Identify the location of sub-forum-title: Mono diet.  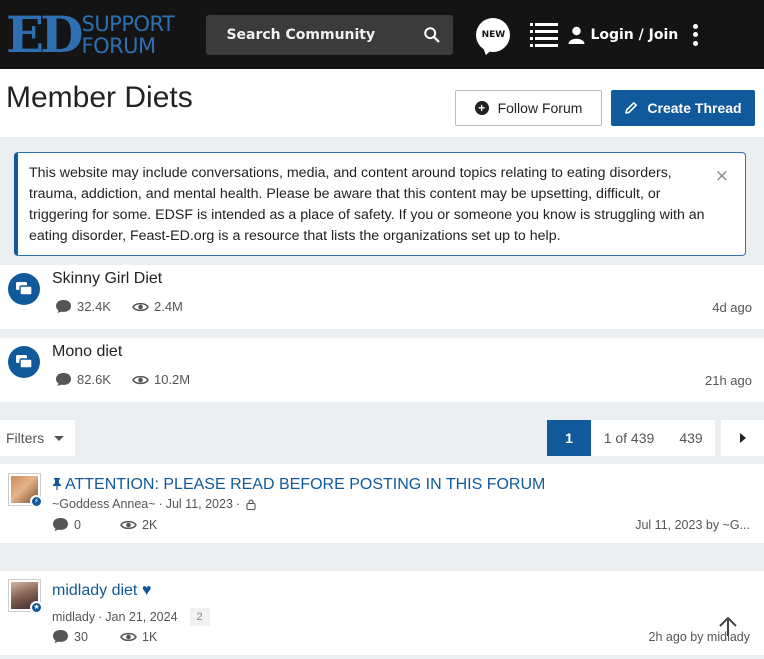
(87, 352).